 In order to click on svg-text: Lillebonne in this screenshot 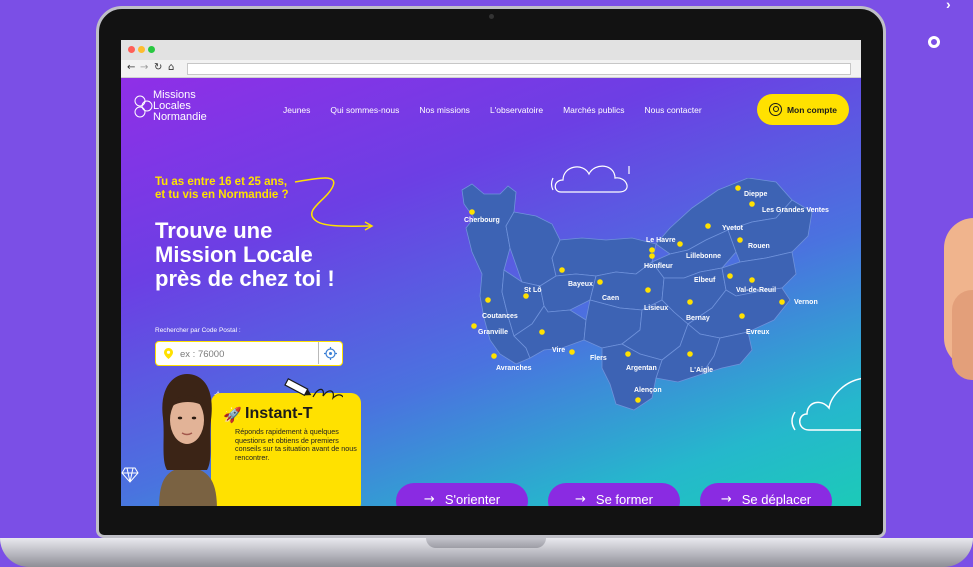, I will do `click(703, 256)`.